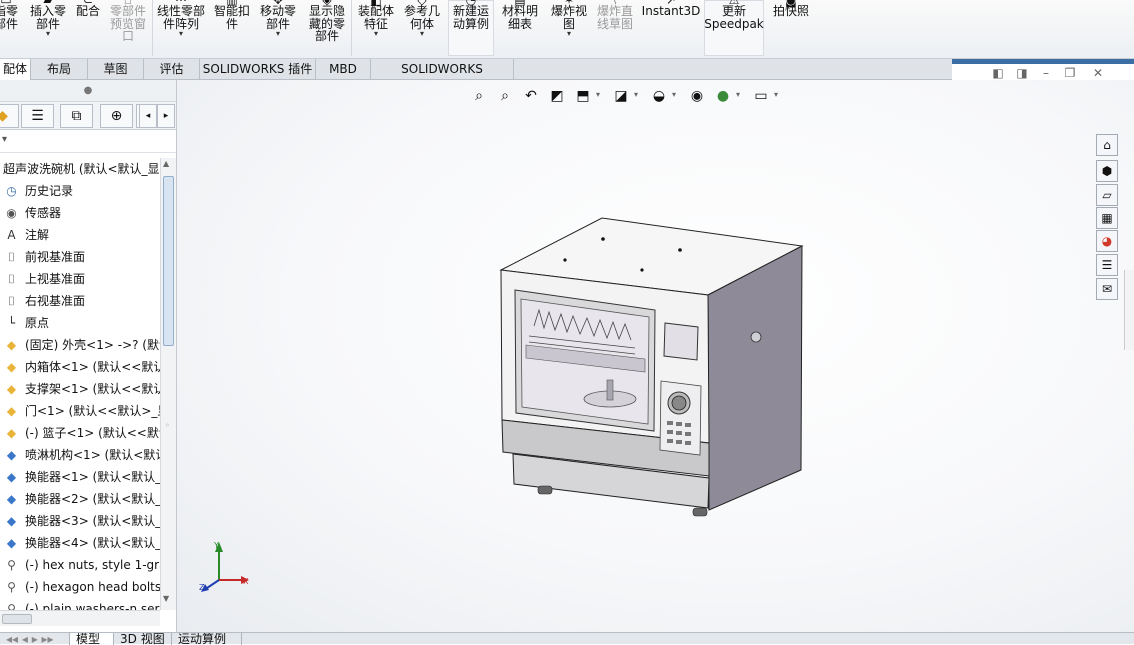  Describe the element at coordinates (80, 169) in the screenshot. I see `tree-root-assembly: ◆超声波洗碗机 (默认<默认_显示状态-1>)` at that location.